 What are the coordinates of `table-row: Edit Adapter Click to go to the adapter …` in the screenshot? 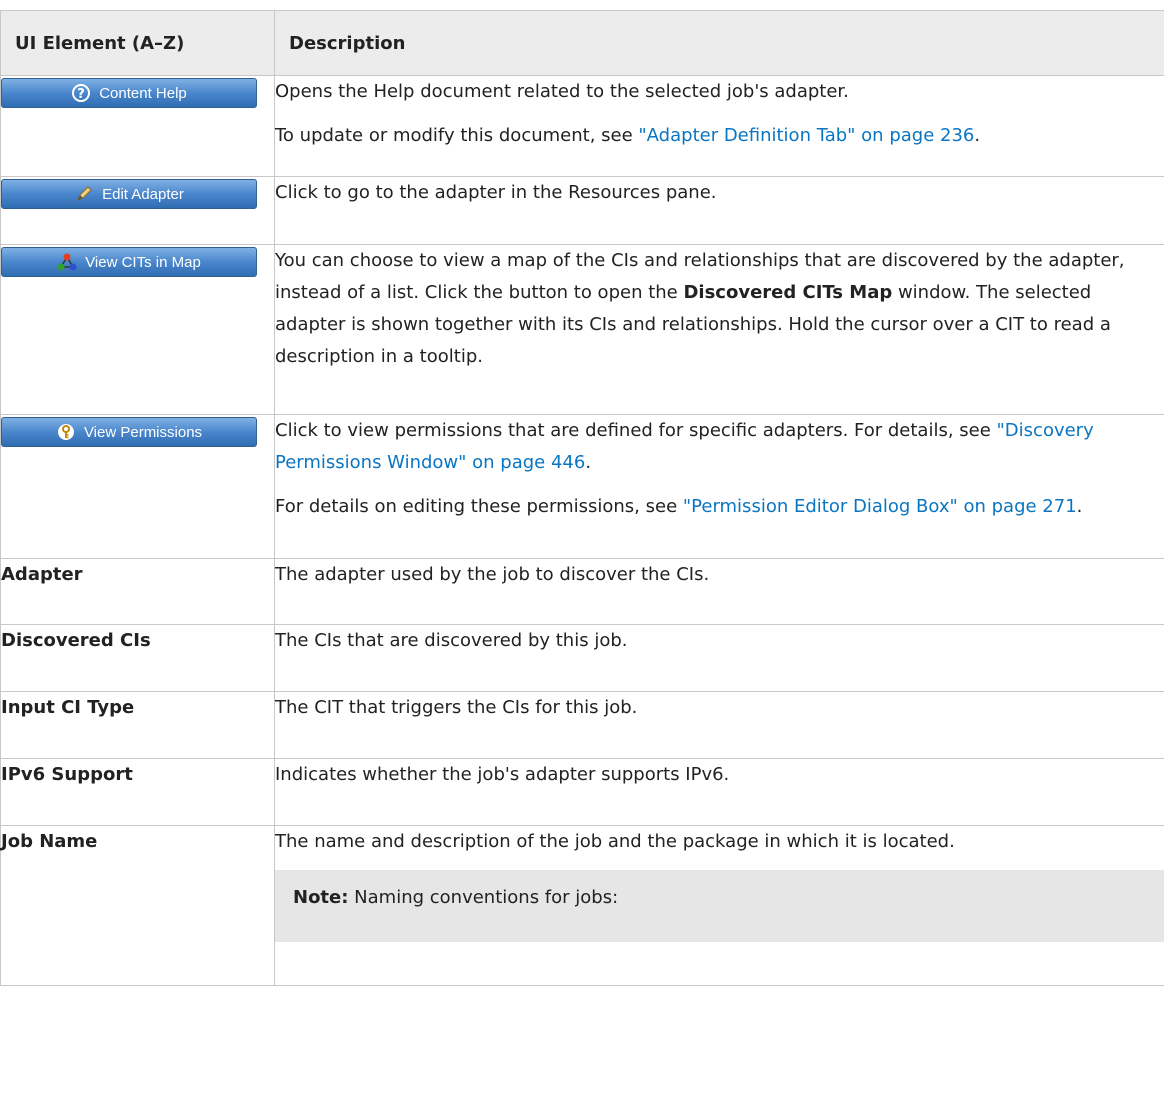 It's located at (582, 210).